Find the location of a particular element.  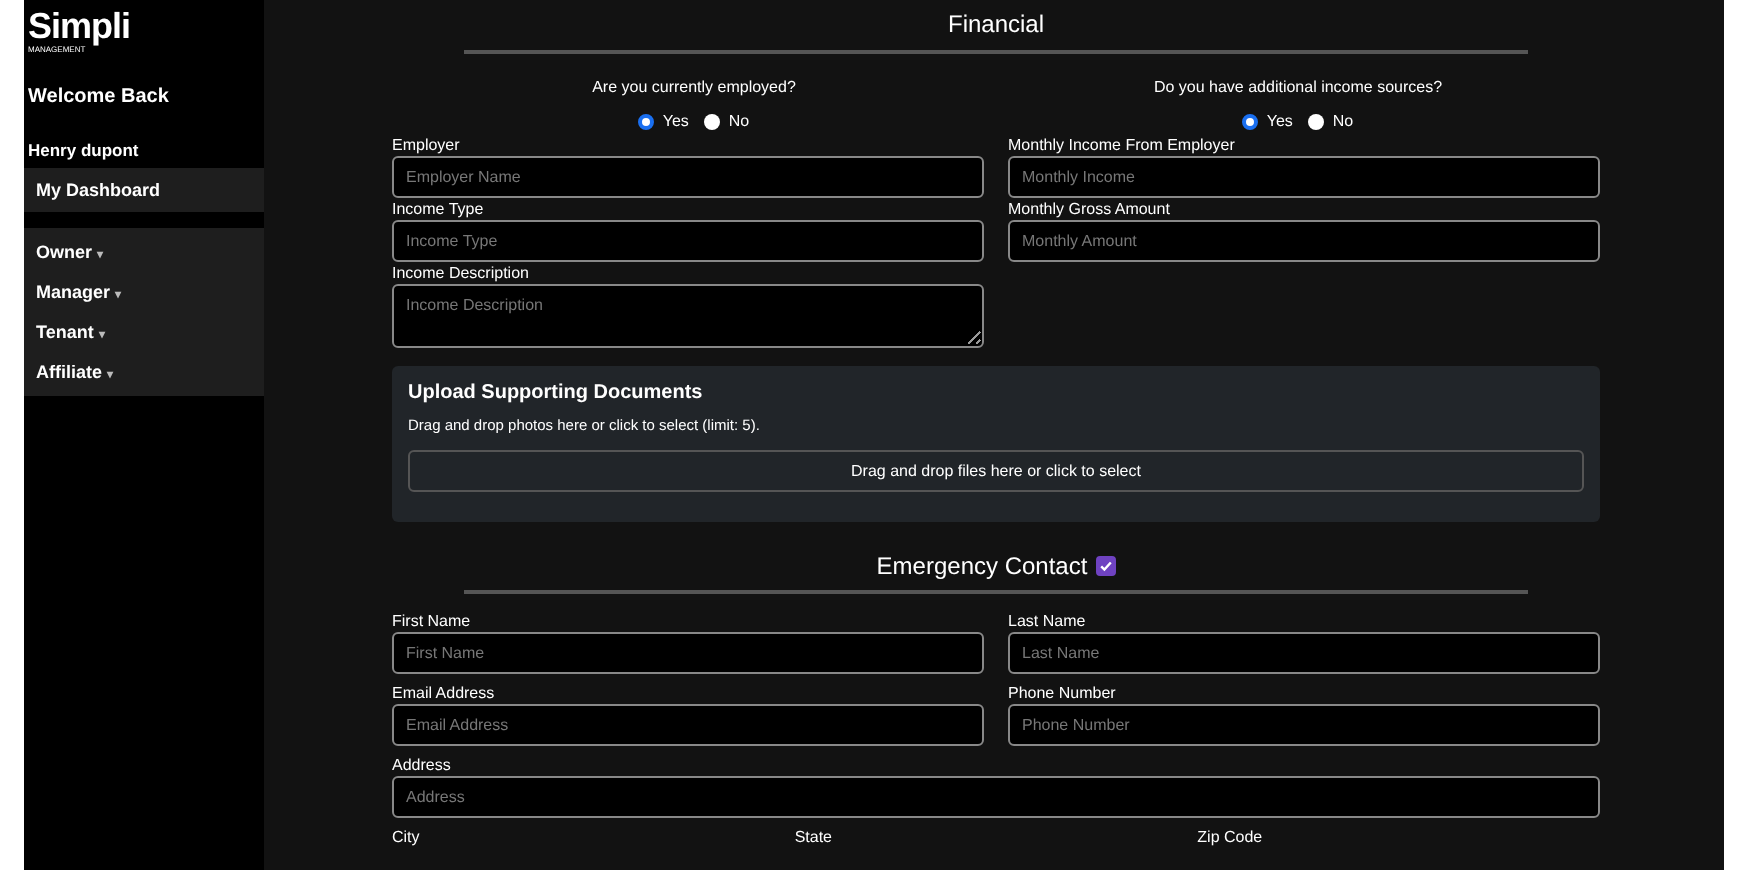

upload-title: Upload Supporting Documents is located at coordinates (556, 393).